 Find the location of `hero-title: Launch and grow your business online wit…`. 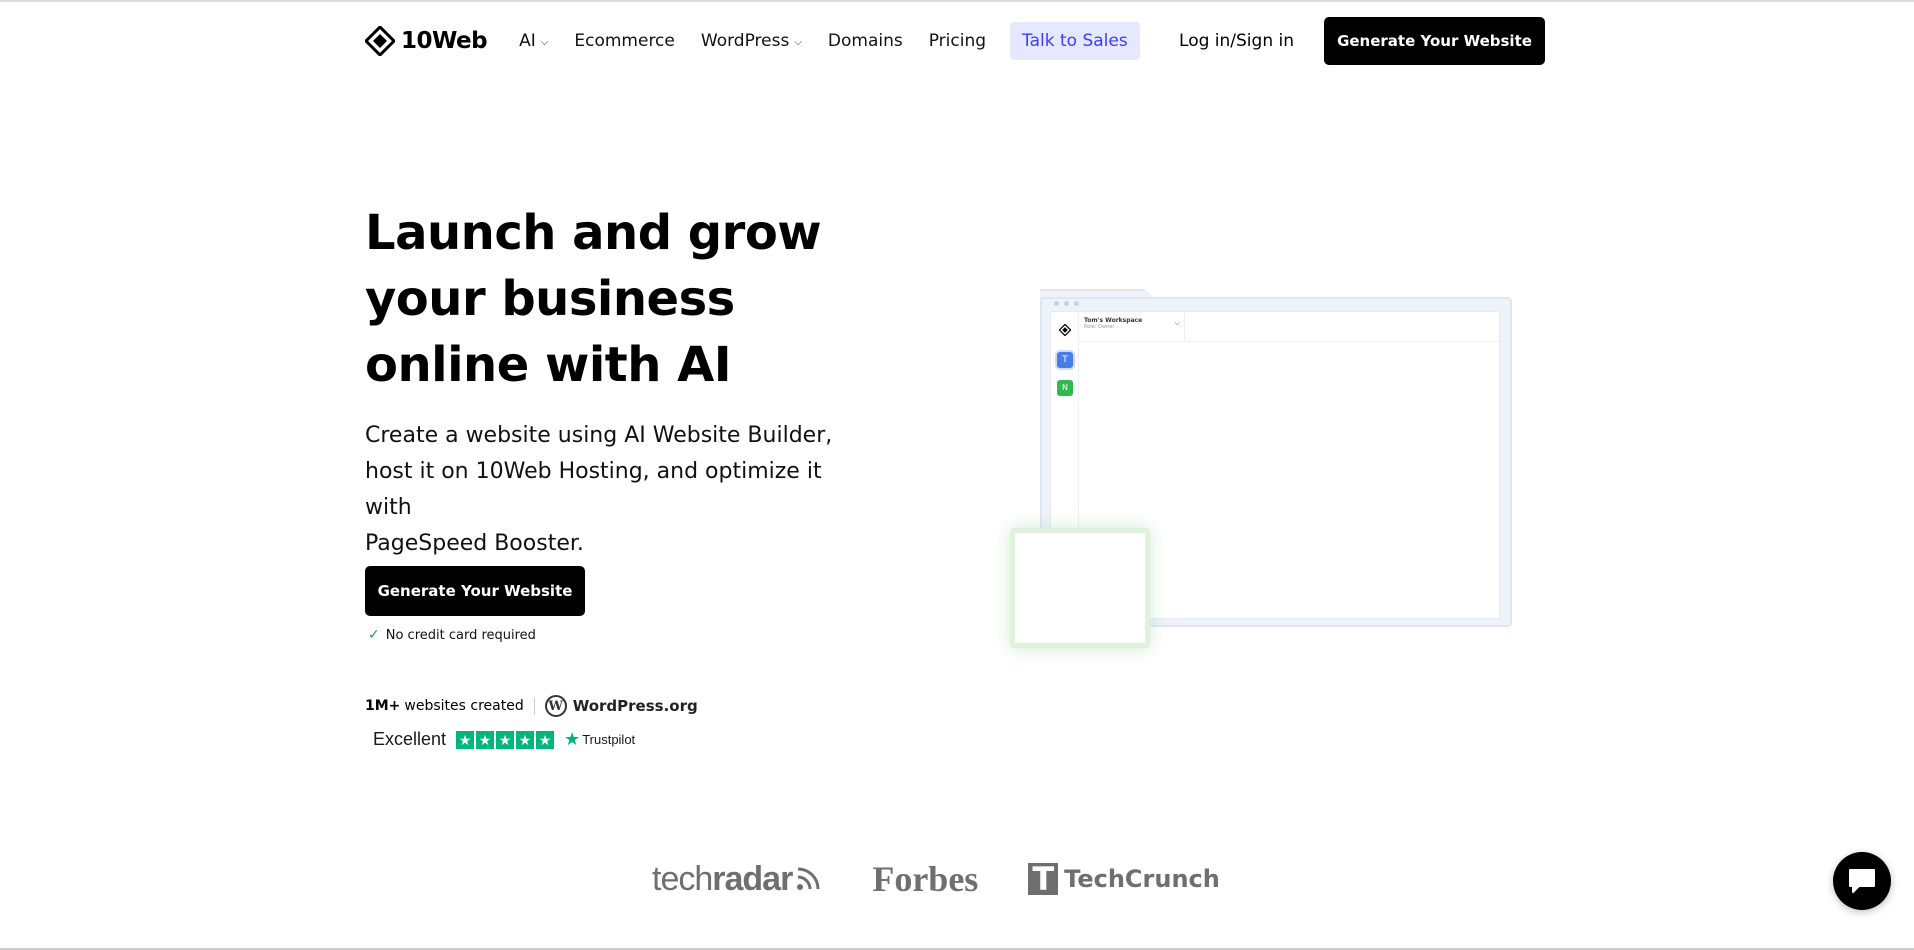

hero-title: Launch and grow your business online wit… is located at coordinates (625, 299).